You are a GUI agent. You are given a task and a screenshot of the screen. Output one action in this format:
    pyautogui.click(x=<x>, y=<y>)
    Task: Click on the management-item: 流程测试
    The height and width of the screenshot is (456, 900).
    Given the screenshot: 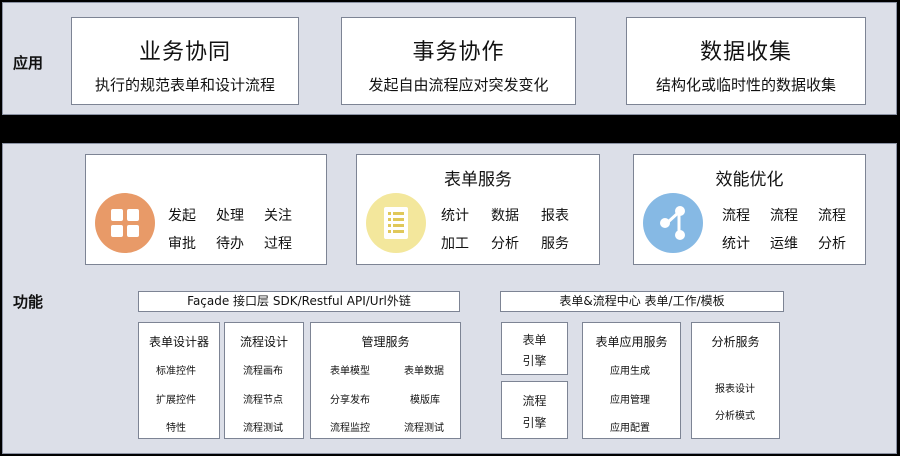 What is the action you would take?
    pyautogui.click(x=424, y=428)
    